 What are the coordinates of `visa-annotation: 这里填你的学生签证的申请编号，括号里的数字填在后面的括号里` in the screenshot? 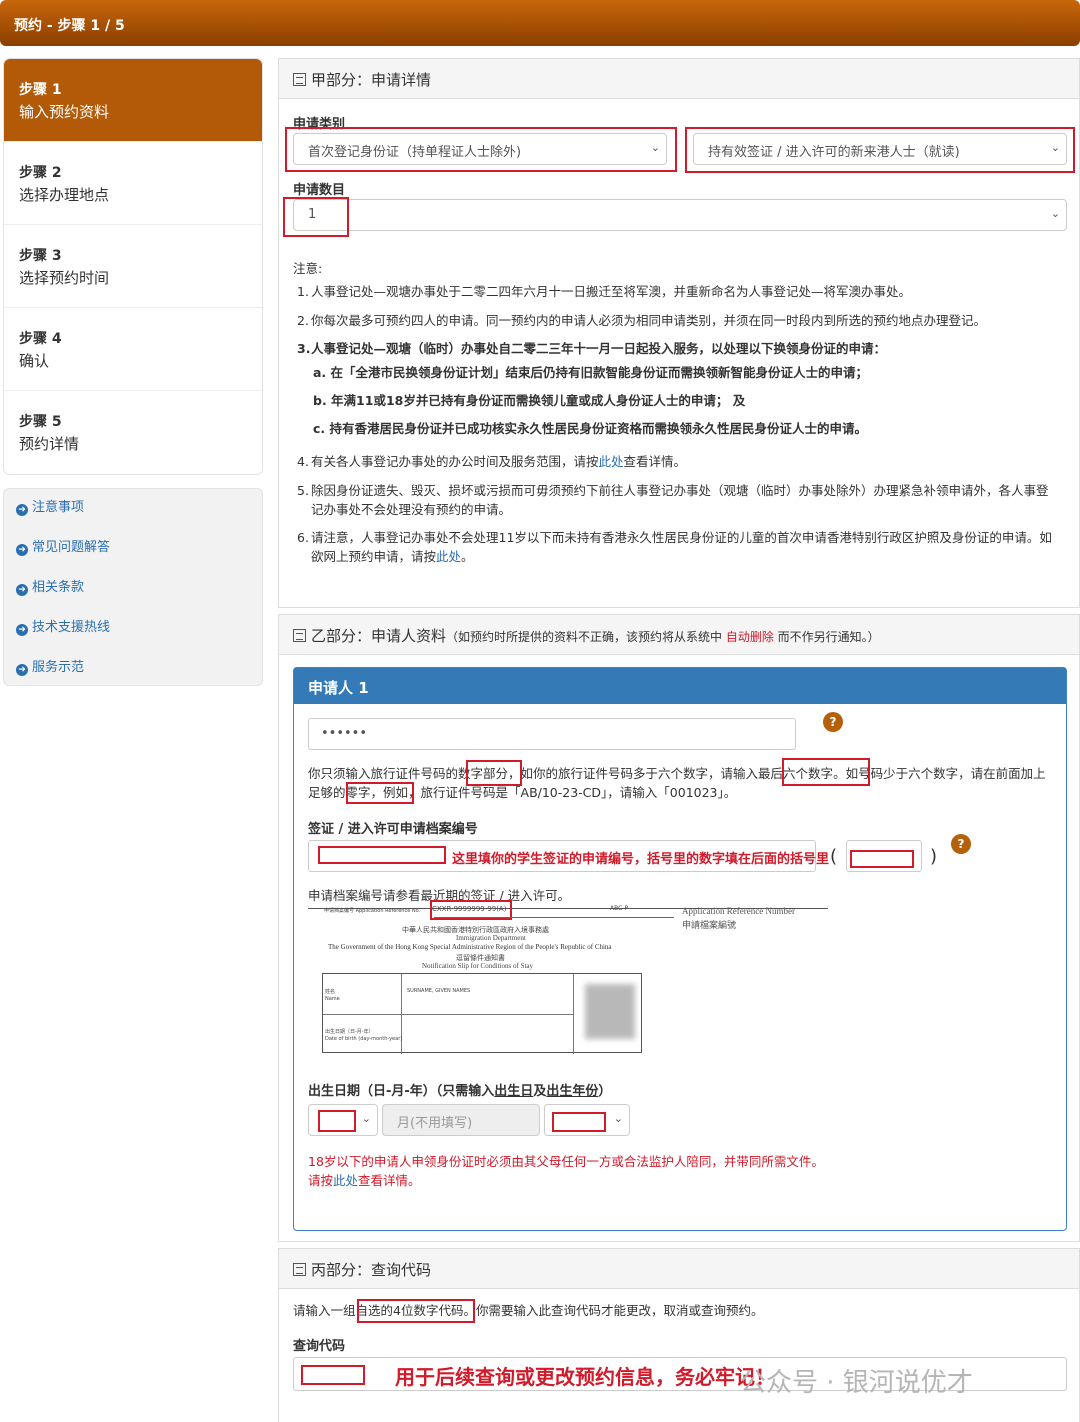 It's located at (641, 859).